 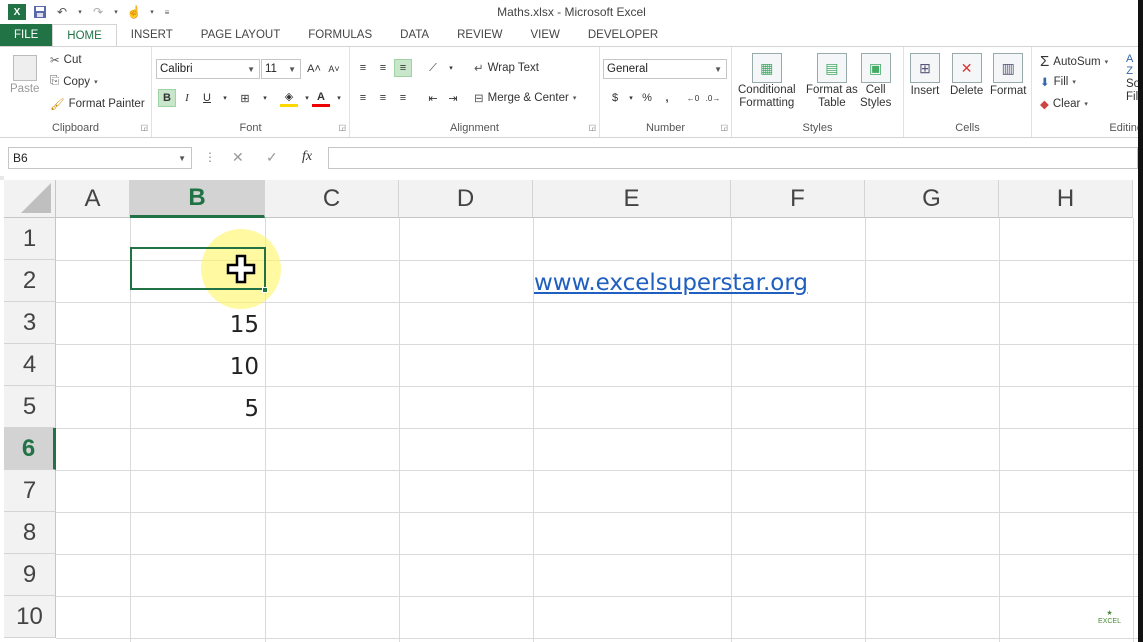 What do you see at coordinates (334, 69) in the screenshot?
I see `shrink-font-icon: A˅` at bounding box center [334, 69].